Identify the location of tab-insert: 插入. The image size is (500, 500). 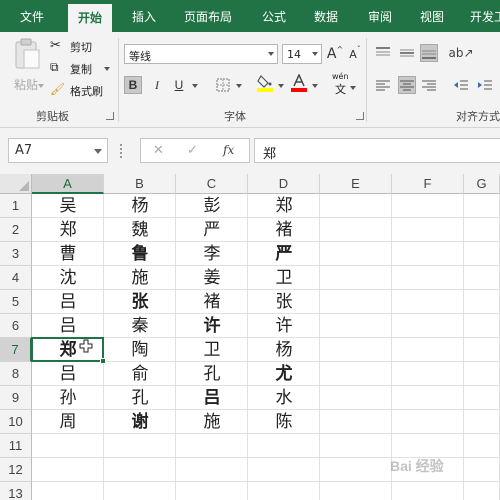
(144, 16).